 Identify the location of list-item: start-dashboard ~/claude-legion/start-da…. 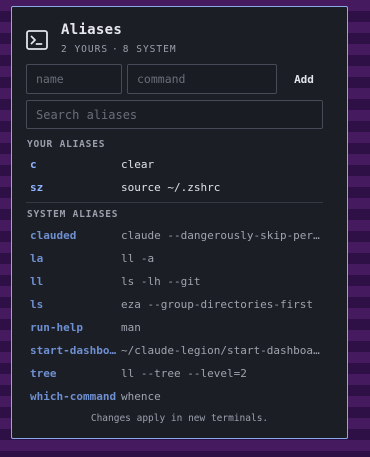
(177, 351).